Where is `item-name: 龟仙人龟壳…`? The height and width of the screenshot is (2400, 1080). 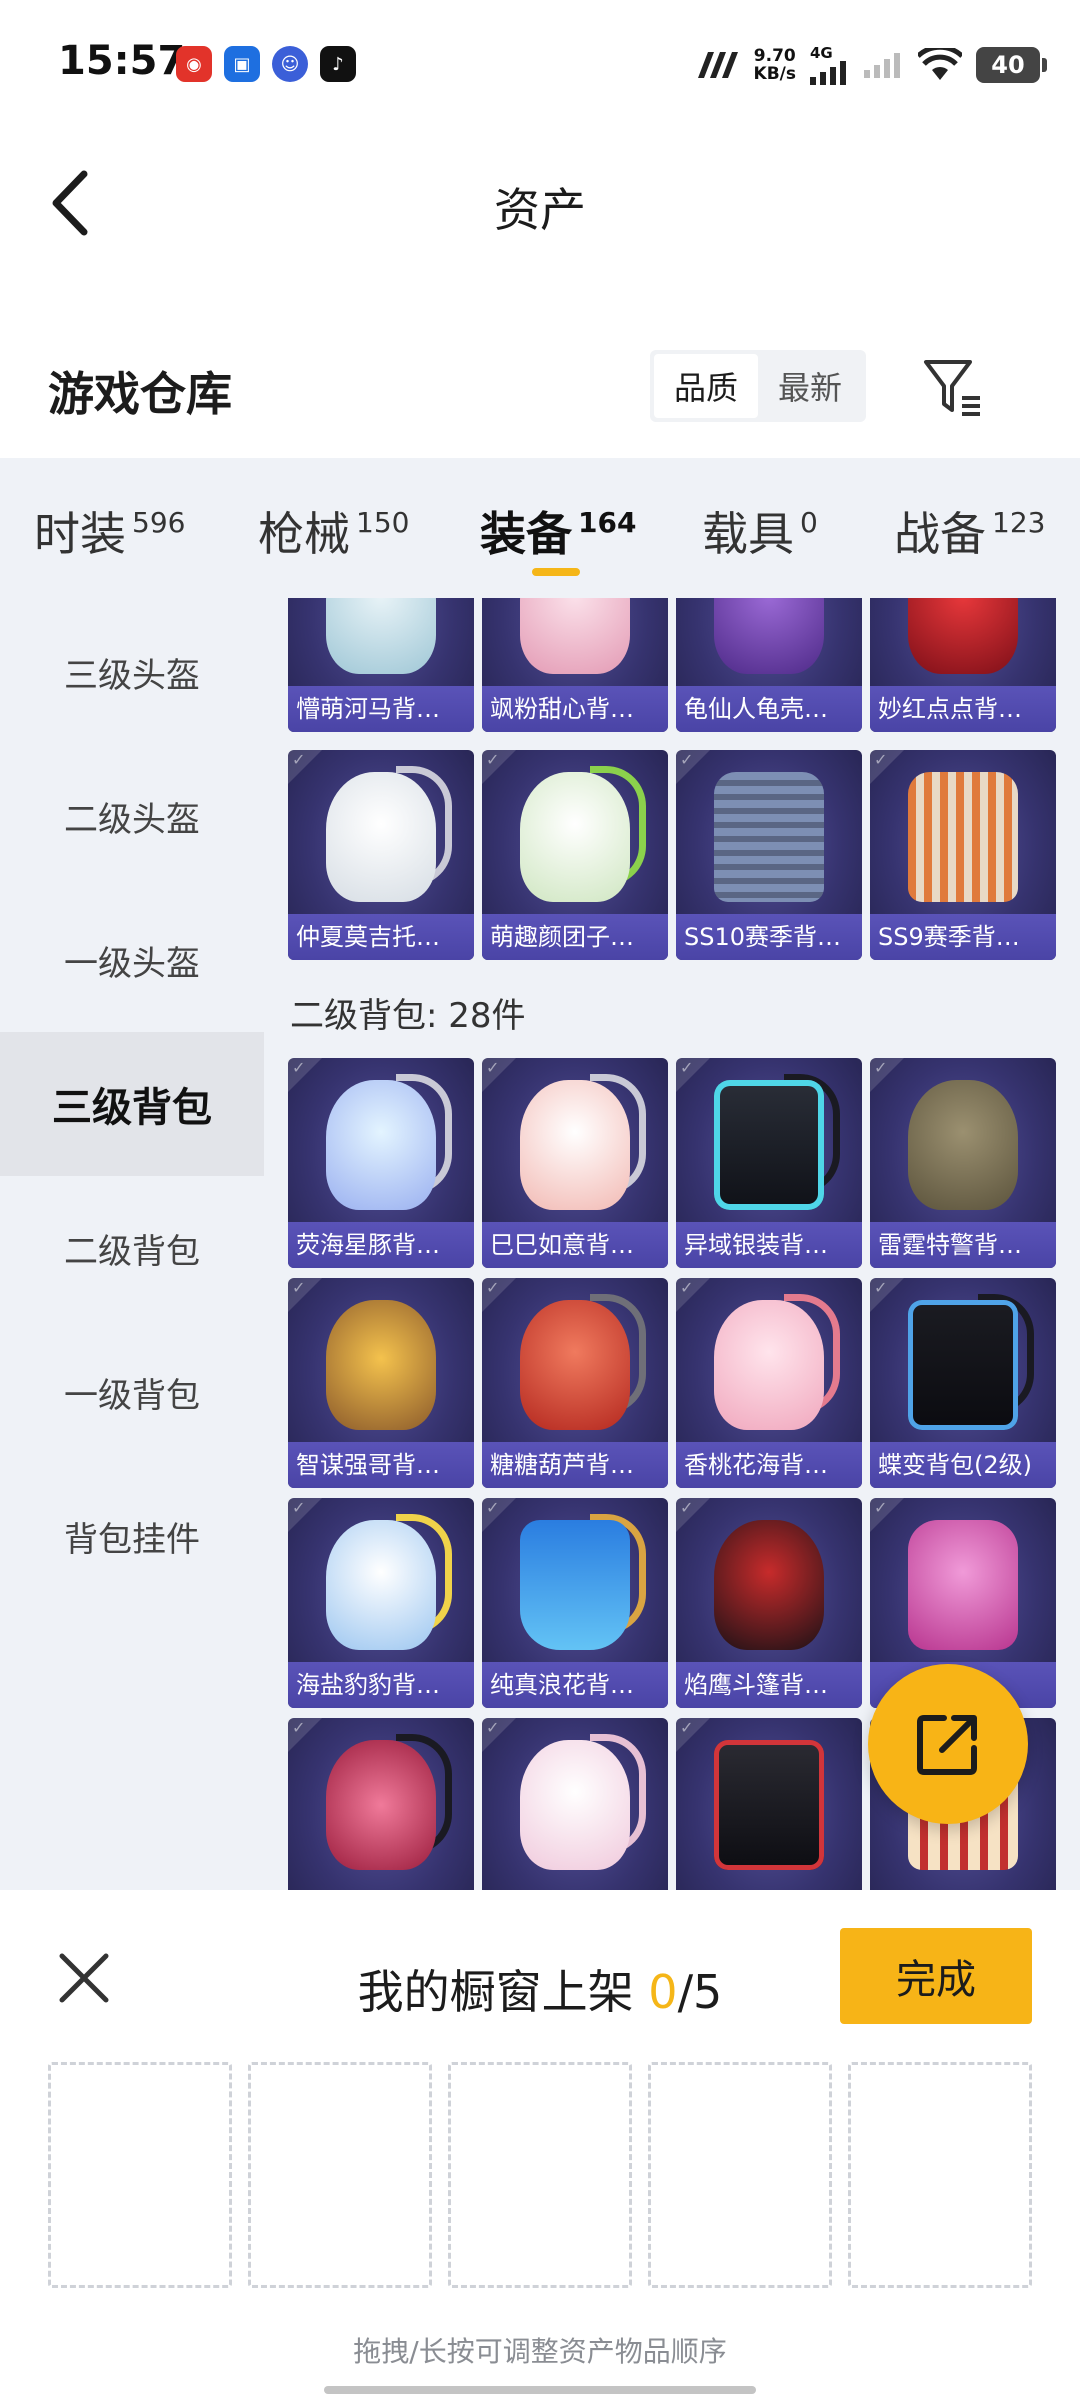 item-name: 龟仙人龟壳… is located at coordinates (756, 709).